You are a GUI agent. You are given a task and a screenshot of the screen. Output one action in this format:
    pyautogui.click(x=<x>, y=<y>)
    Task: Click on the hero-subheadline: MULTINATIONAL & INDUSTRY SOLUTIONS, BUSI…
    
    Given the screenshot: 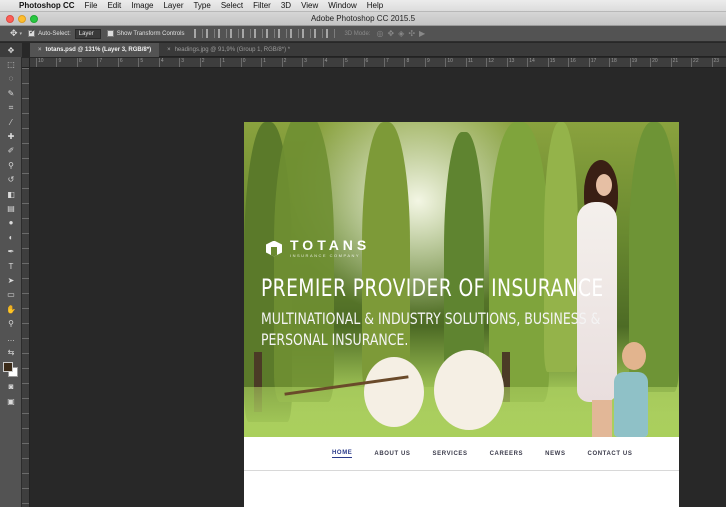 What is the action you would take?
    pyautogui.click(x=431, y=329)
    